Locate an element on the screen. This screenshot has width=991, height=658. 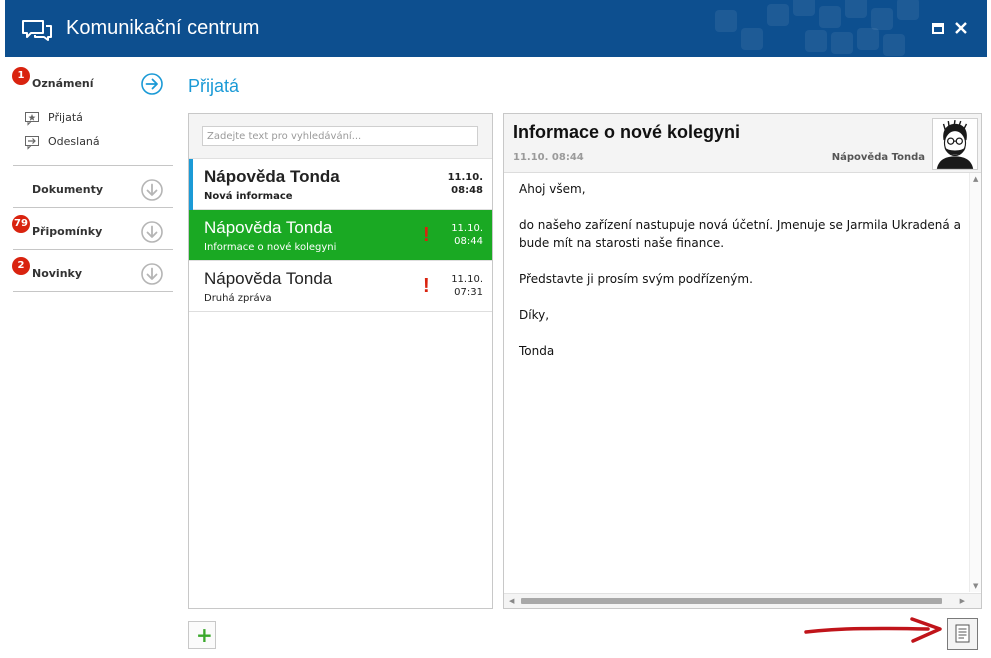
body-paragraph: Tonda is located at coordinates (537, 351).